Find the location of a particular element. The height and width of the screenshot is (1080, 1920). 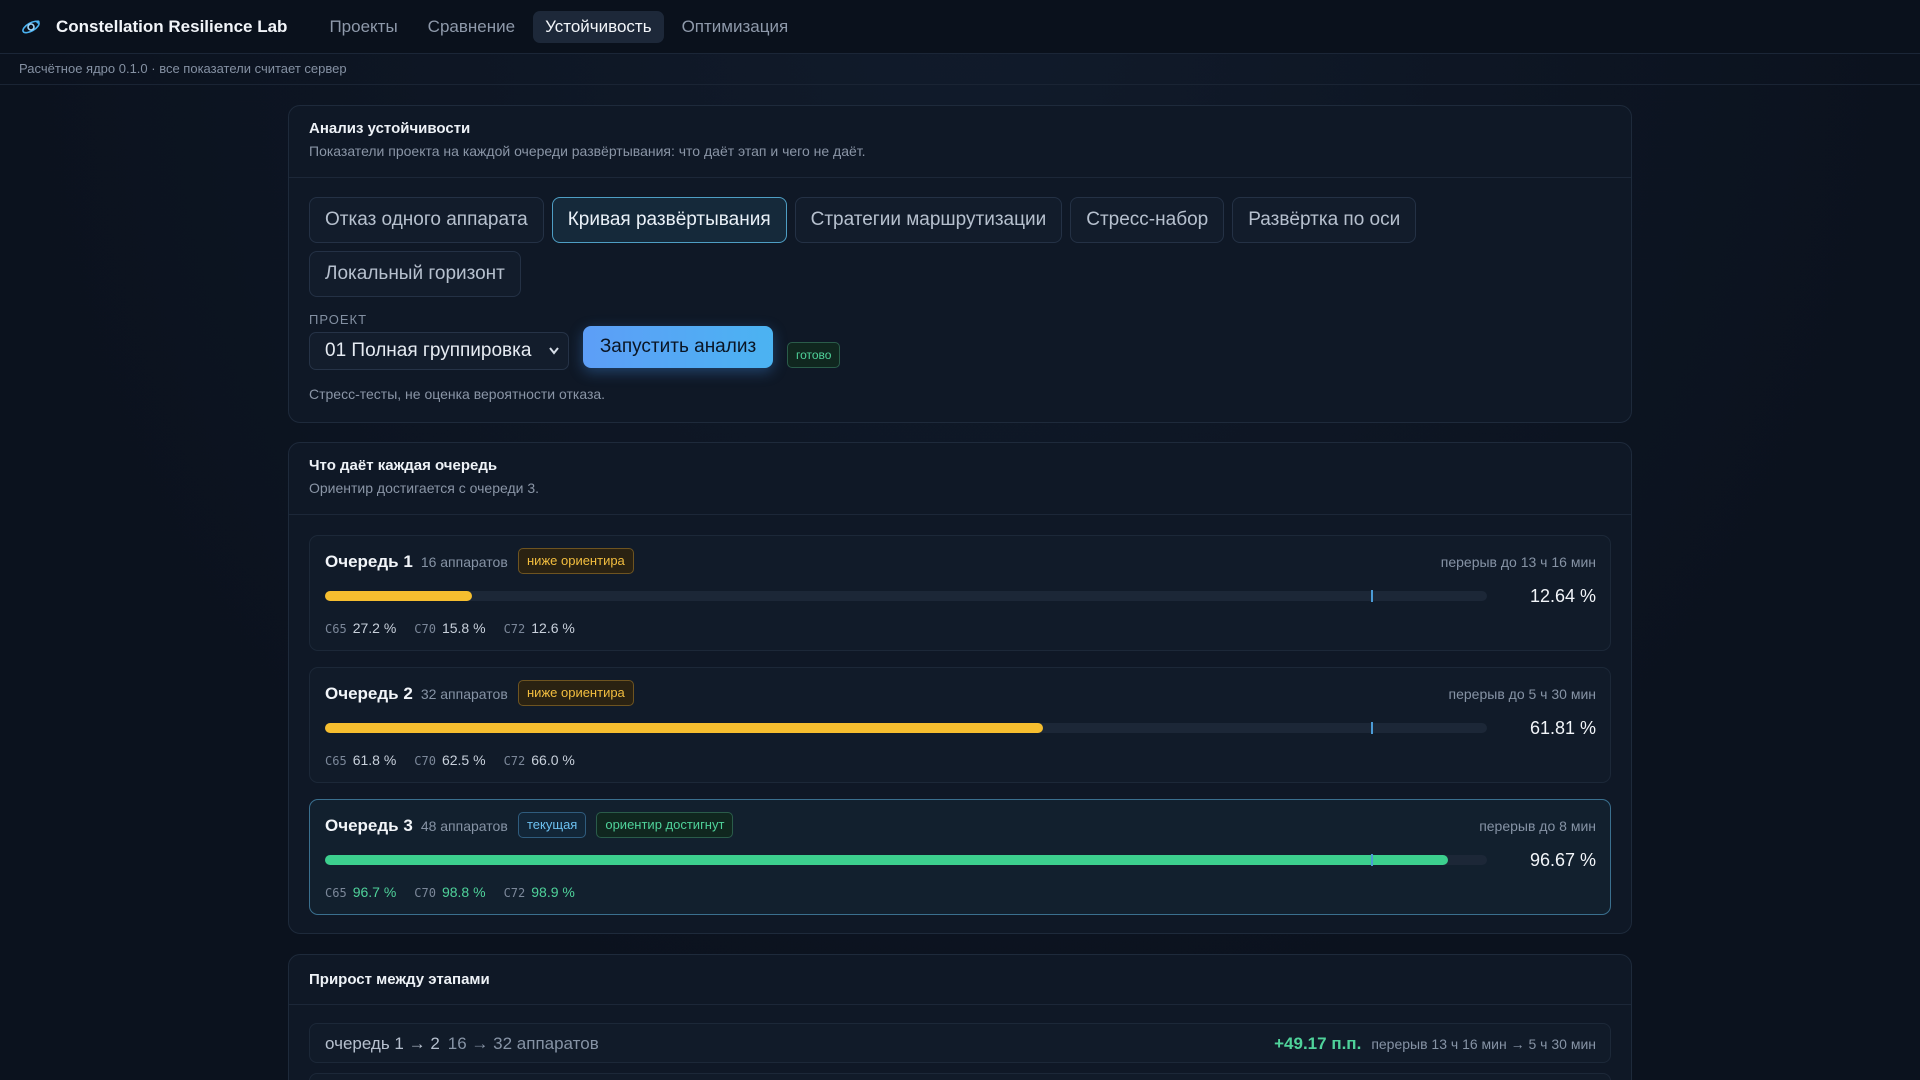

growth-stage: очередь 1 → 2 is located at coordinates (382, 1043).